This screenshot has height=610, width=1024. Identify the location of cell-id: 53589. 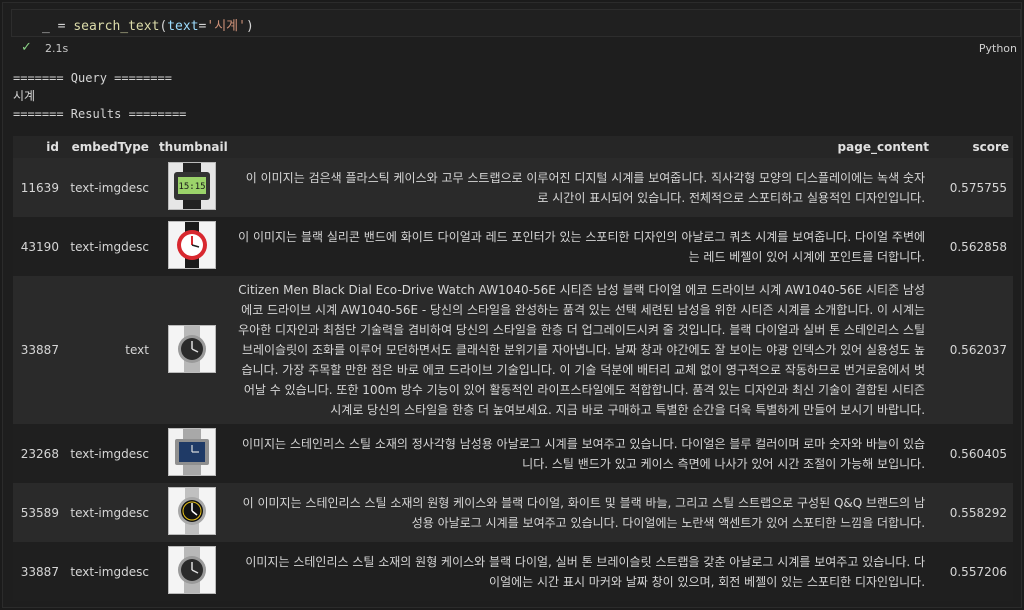
(38, 512).